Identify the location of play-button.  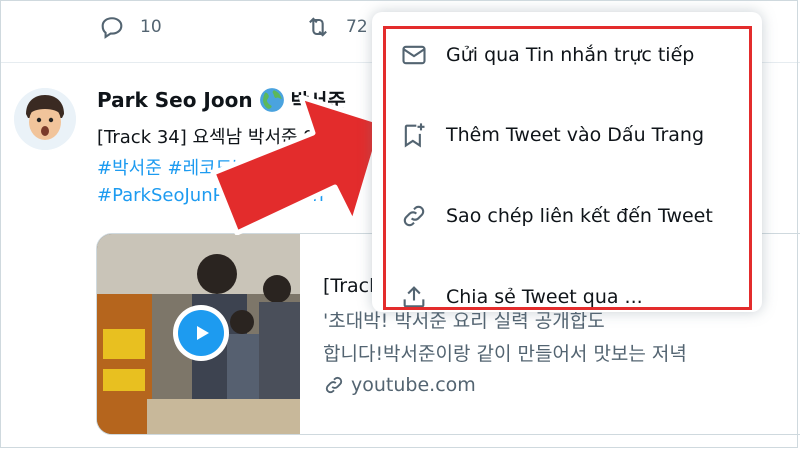
(201, 333).